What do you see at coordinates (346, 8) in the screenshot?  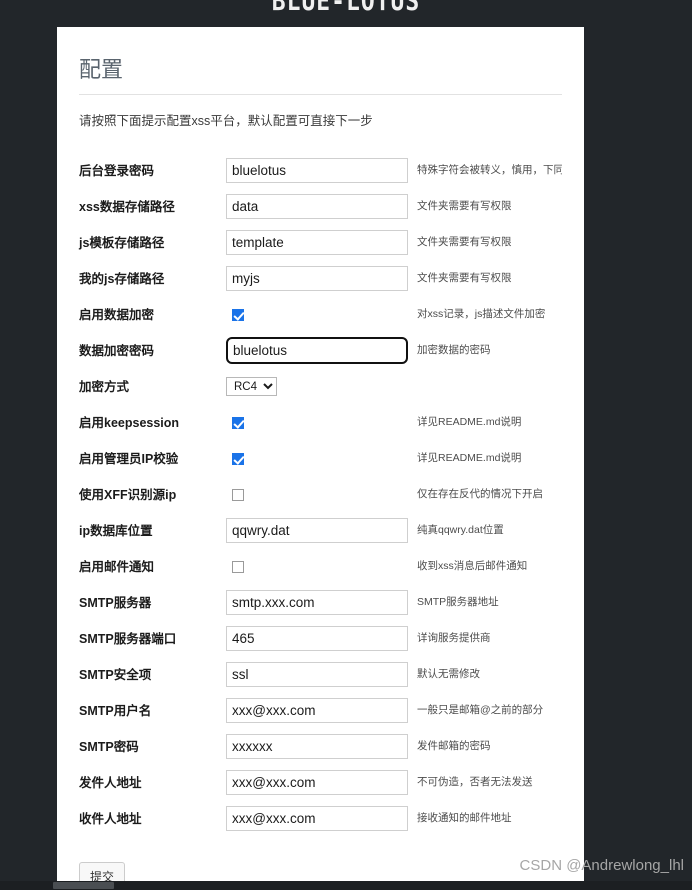 I see `site-title: BLUE-LOTUS` at bounding box center [346, 8].